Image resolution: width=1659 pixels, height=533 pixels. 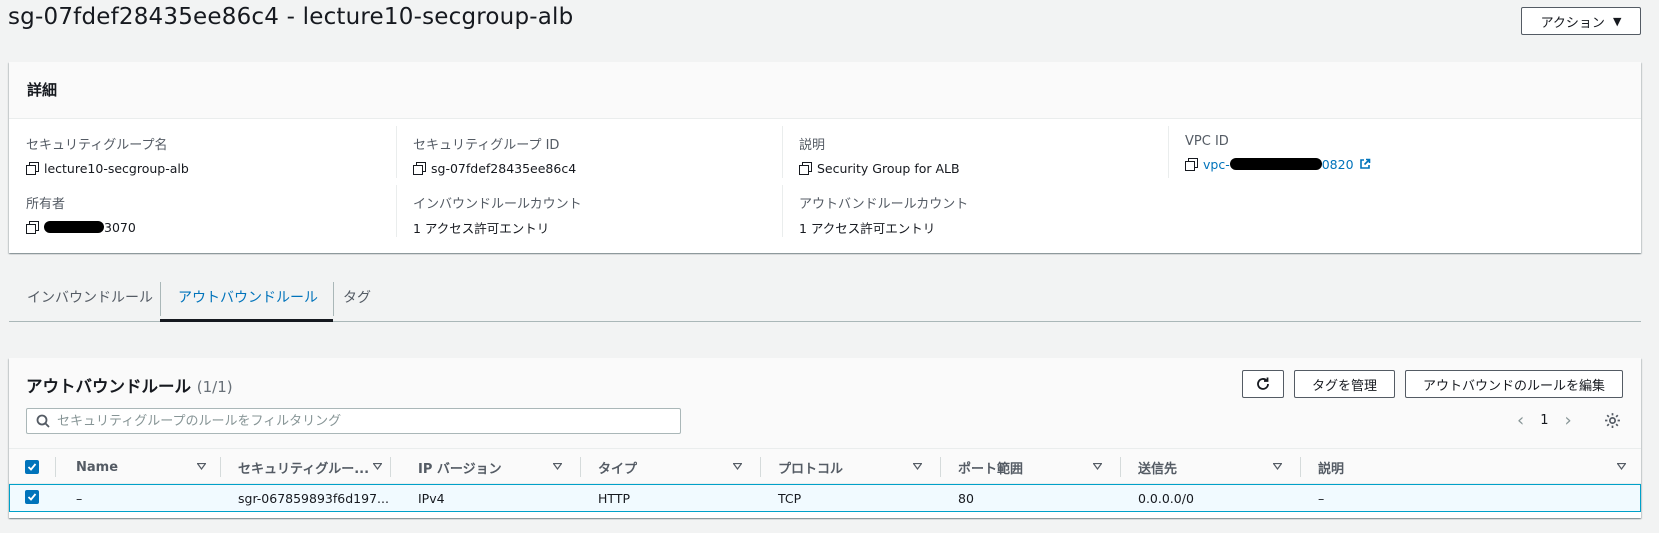 What do you see at coordinates (460, 467) in the screenshot?
I see `column-header-ip-version: IP バージョン` at bounding box center [460, 467].